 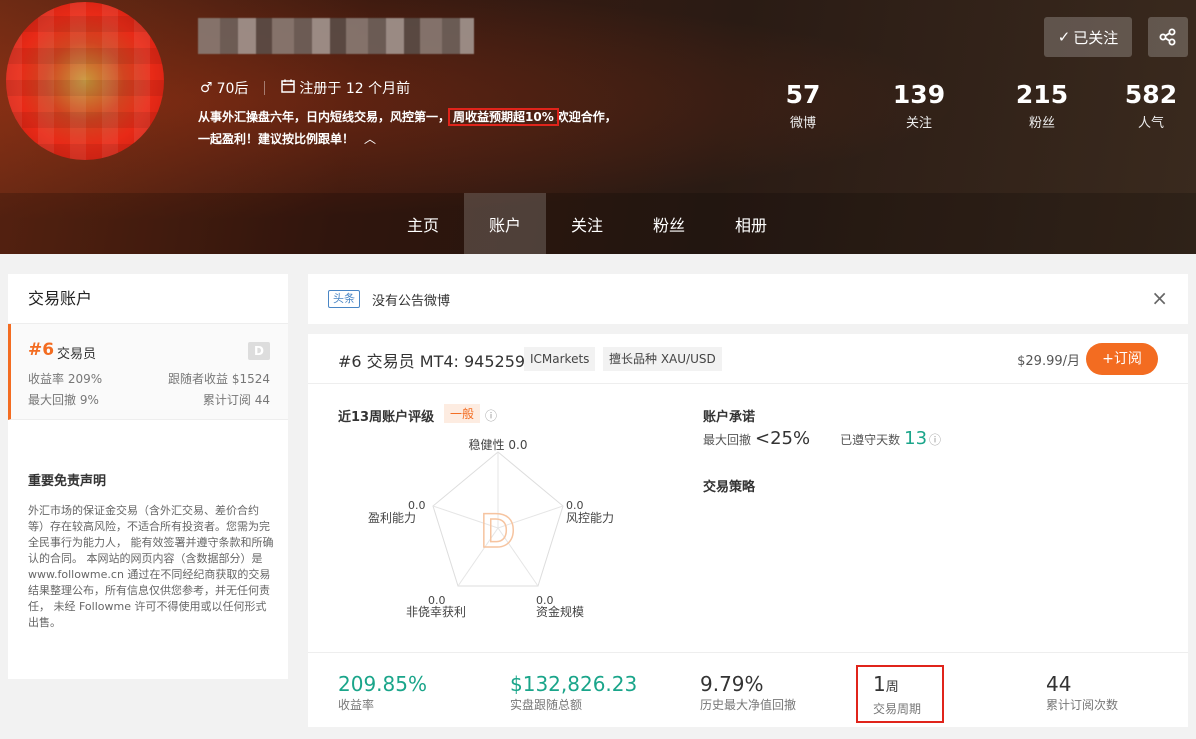 What do you see at coordinates (870, 440) in the screenshot?
I see `promise-days-label: 已遵守天数` at bounding box center [870, 440].